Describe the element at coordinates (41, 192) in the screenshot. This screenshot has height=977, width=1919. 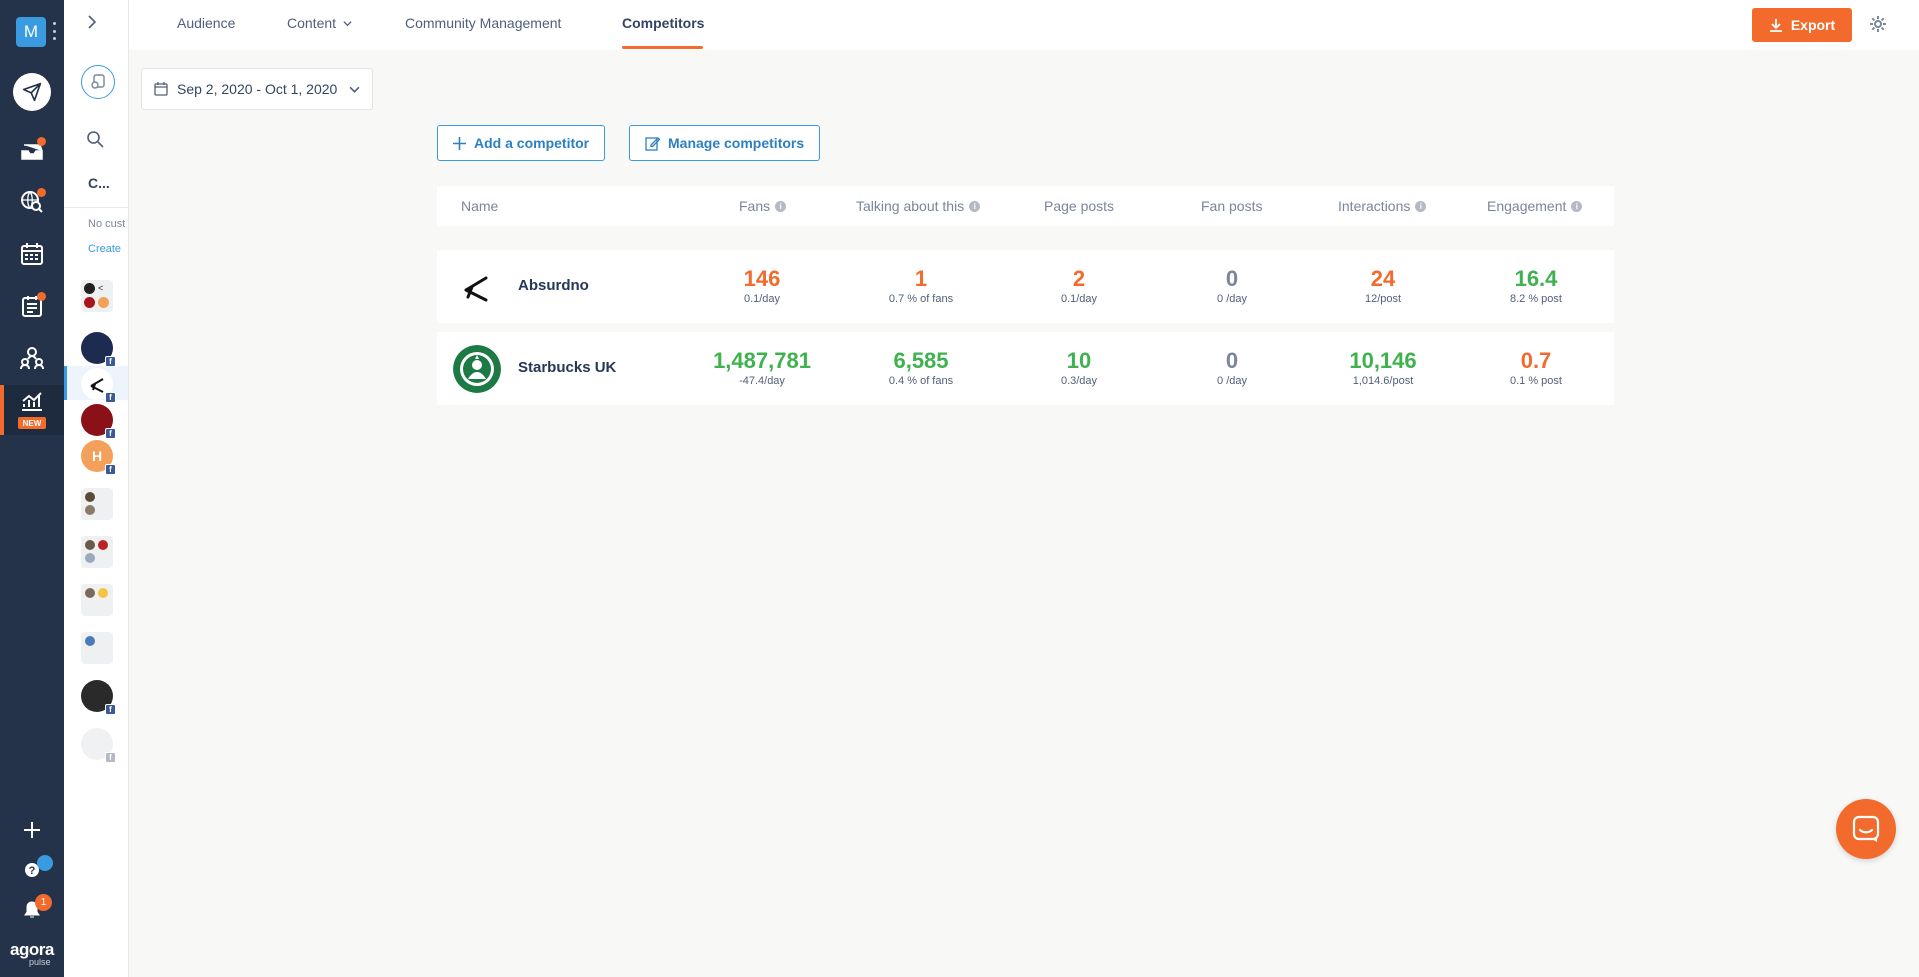
I see `listening-badge` at that location.